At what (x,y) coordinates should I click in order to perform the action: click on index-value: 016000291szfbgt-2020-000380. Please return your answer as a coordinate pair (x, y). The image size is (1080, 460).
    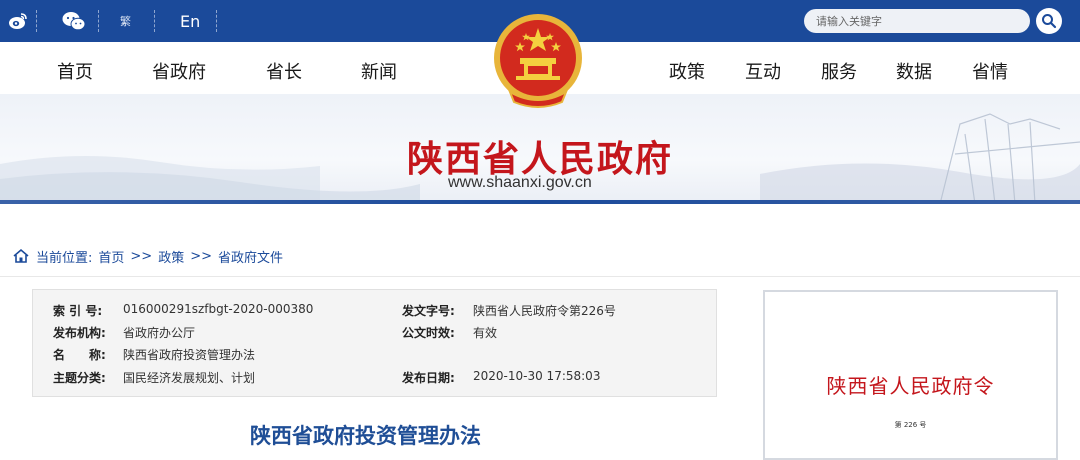
    Looking at the image, I should click on (218, 309).